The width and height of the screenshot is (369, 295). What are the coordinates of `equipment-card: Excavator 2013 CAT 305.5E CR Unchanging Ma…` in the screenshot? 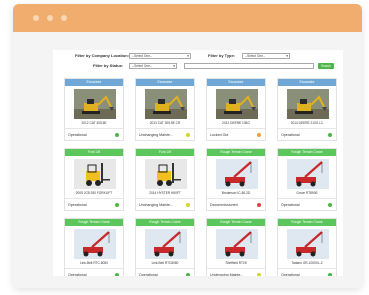 It's located at (165, 109).